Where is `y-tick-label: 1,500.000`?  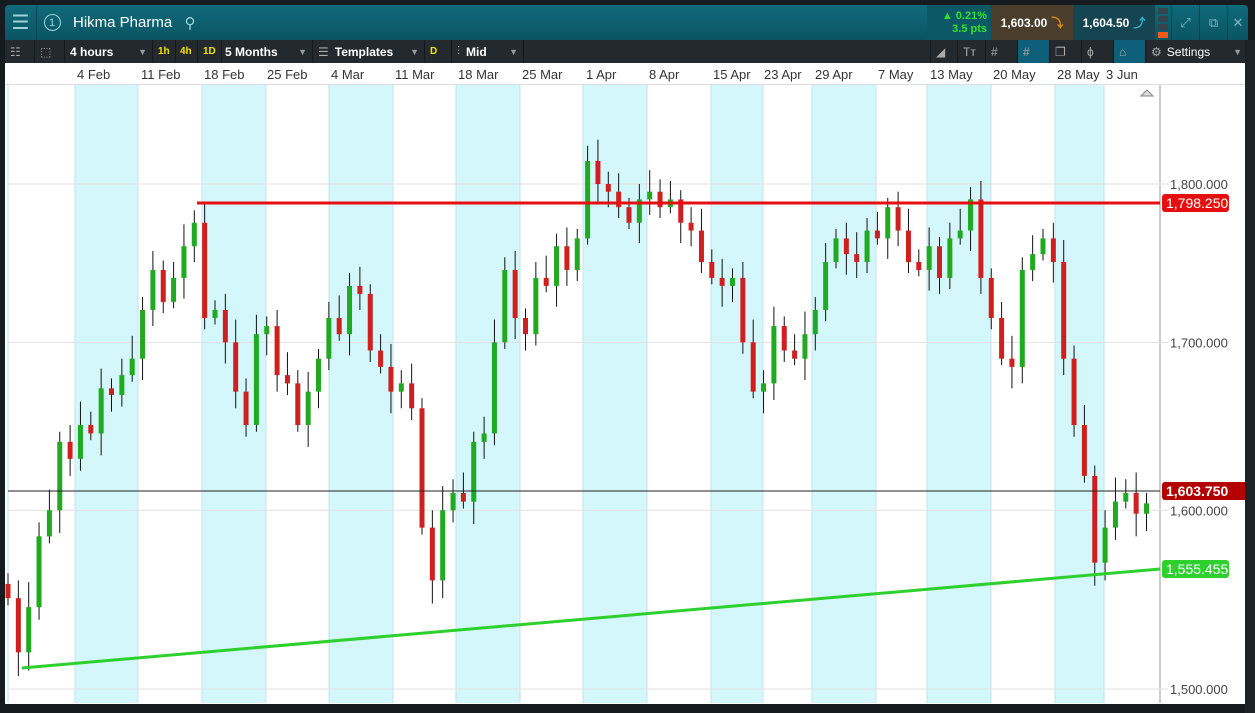
y-tick-label: 1,500.000 is located at coordinates (1199, 689).